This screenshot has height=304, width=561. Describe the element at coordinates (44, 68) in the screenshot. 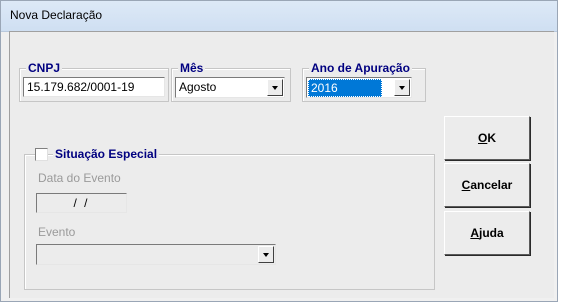

I see `cnpj-legend: CNPJ` at that location.